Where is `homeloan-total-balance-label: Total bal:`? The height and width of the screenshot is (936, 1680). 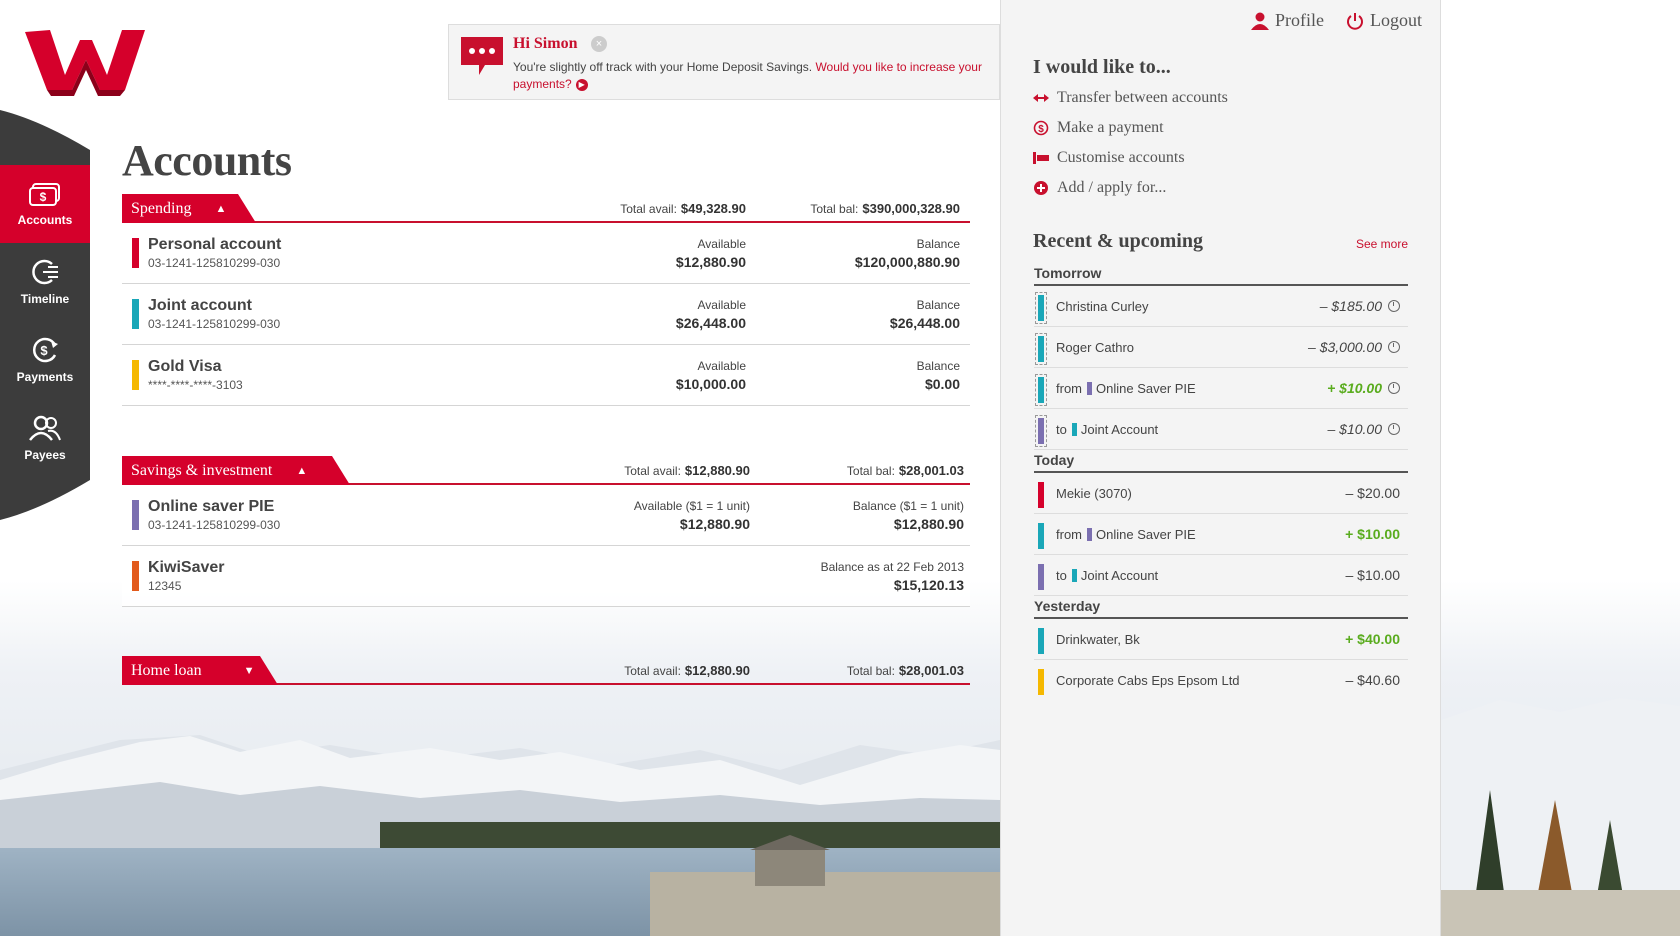
homeloan-total-balance-label: Total bal: is located at coordinates (870, 671).